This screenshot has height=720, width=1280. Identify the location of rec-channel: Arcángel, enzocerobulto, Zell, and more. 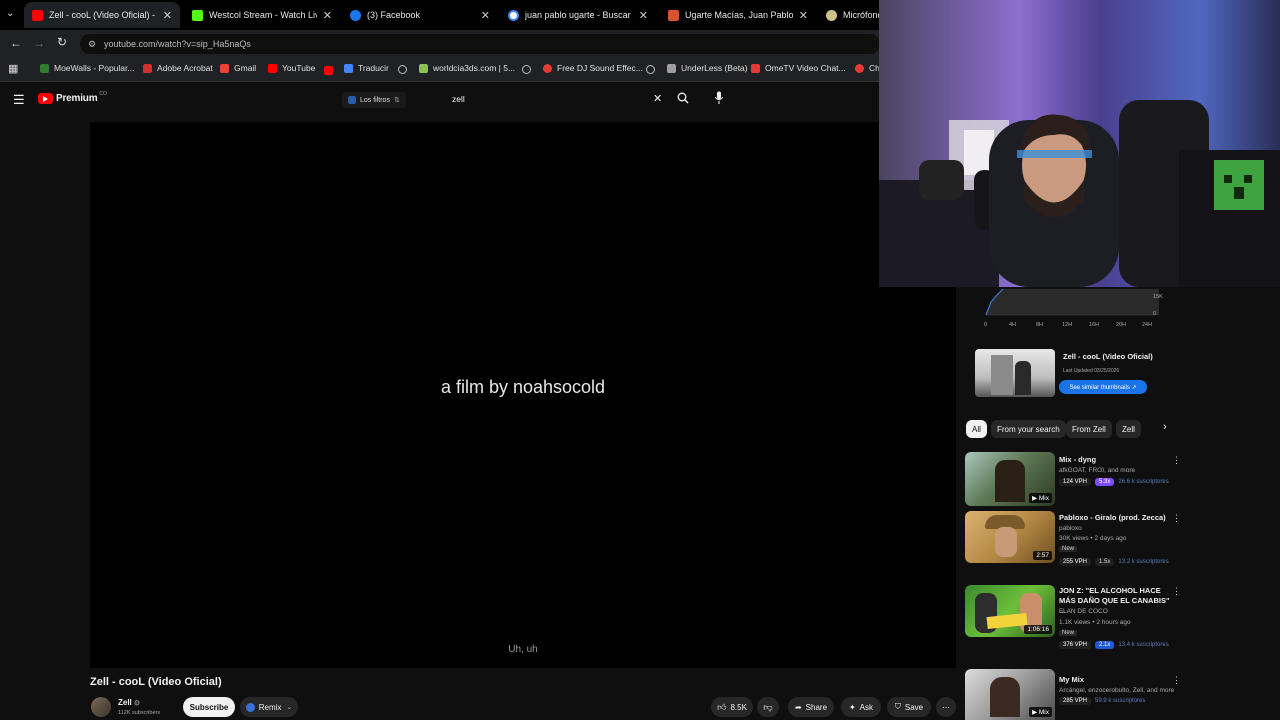
(1117, 690).